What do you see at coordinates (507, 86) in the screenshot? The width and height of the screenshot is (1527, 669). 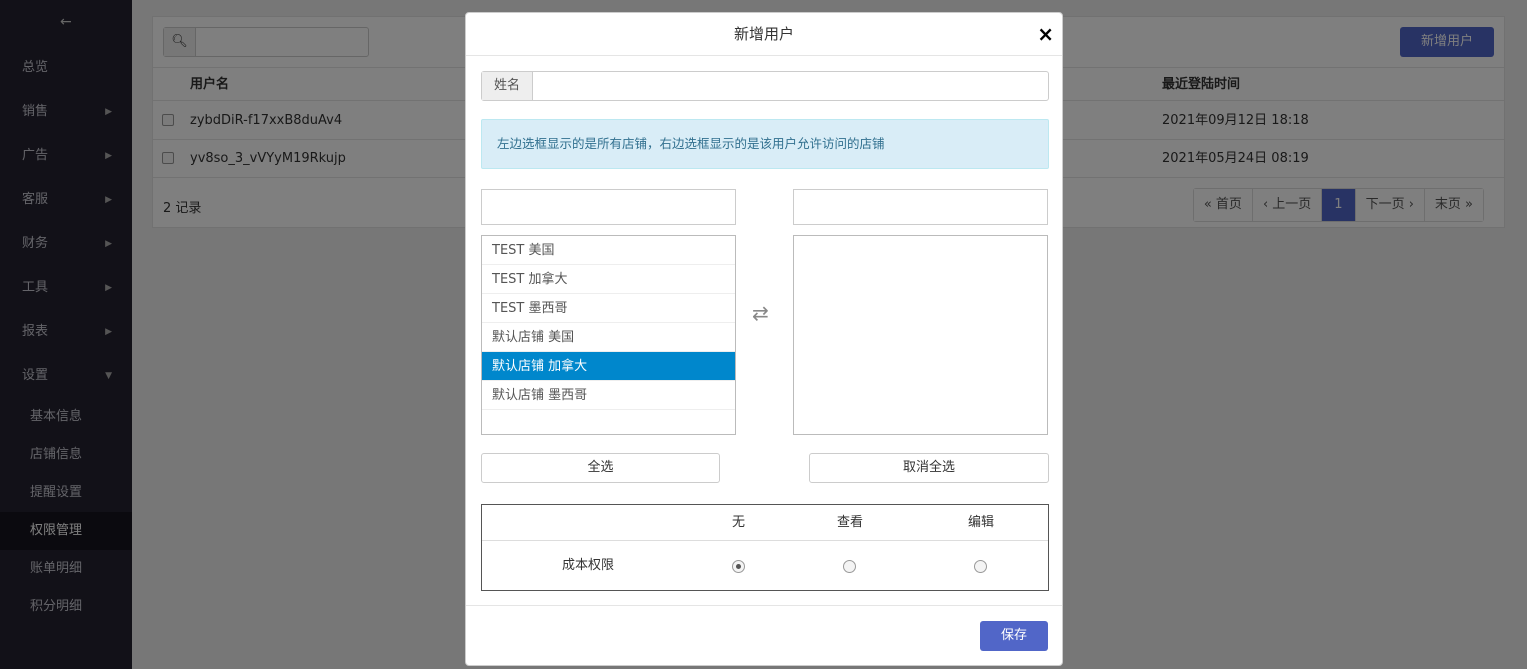 I see `name-label: 姓名` at bounding box center [507, 86].